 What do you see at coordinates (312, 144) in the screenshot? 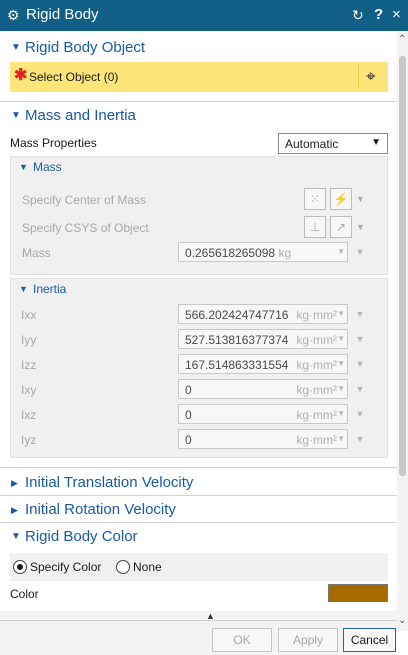
I see `dropdown-value: Automatic` at bounding box center [312, 144].